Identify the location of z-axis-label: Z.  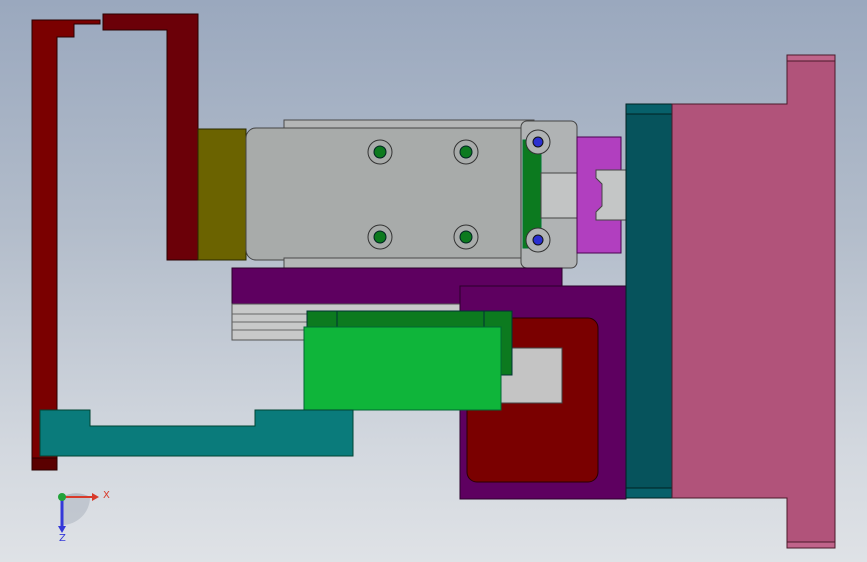
(62, 538).